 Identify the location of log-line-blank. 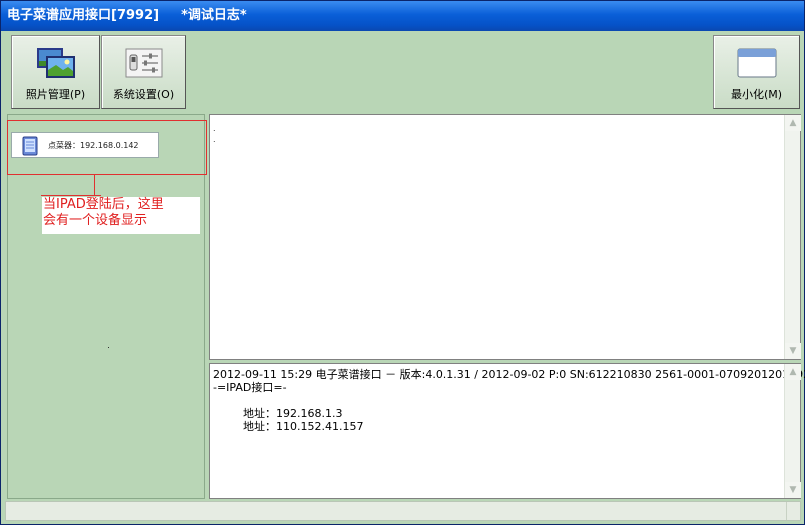
(509, 400).